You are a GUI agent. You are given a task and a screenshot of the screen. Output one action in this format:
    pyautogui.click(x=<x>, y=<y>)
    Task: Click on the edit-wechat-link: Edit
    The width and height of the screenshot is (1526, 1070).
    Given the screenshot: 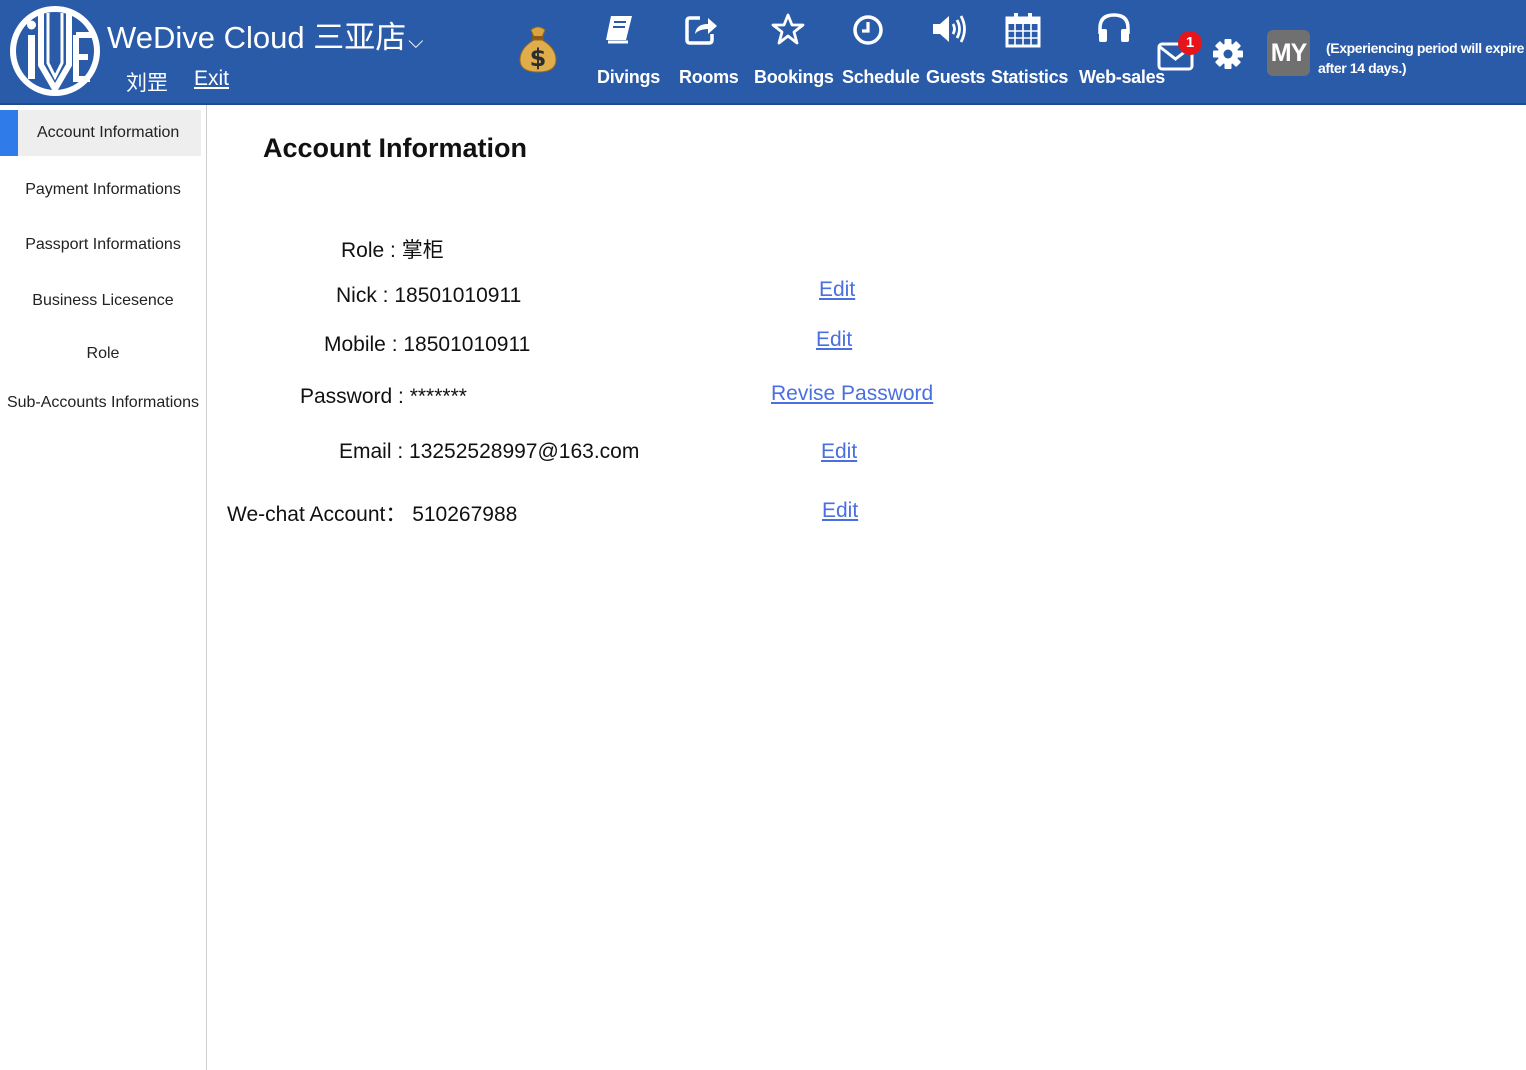 What is the action you would take?
    pyautogui.click(x=840, y=511)
    